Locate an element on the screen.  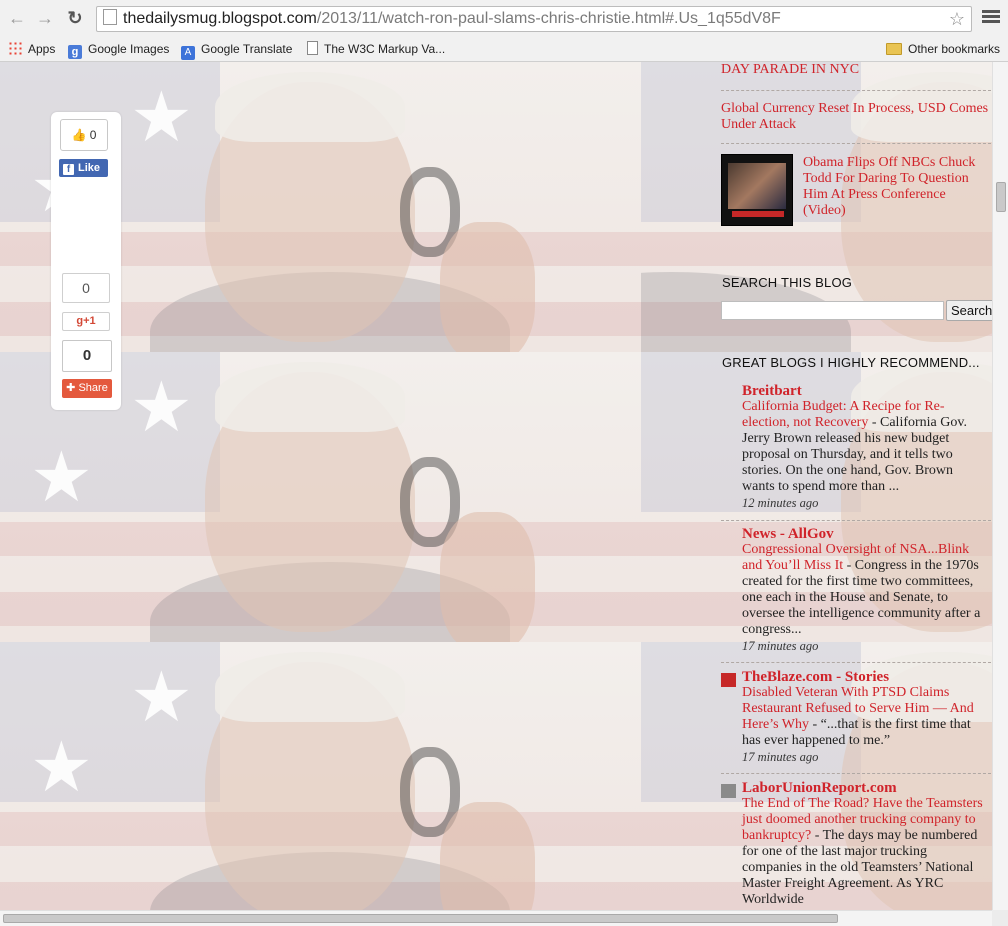
folder-icon is located at coordinates (894, 49).